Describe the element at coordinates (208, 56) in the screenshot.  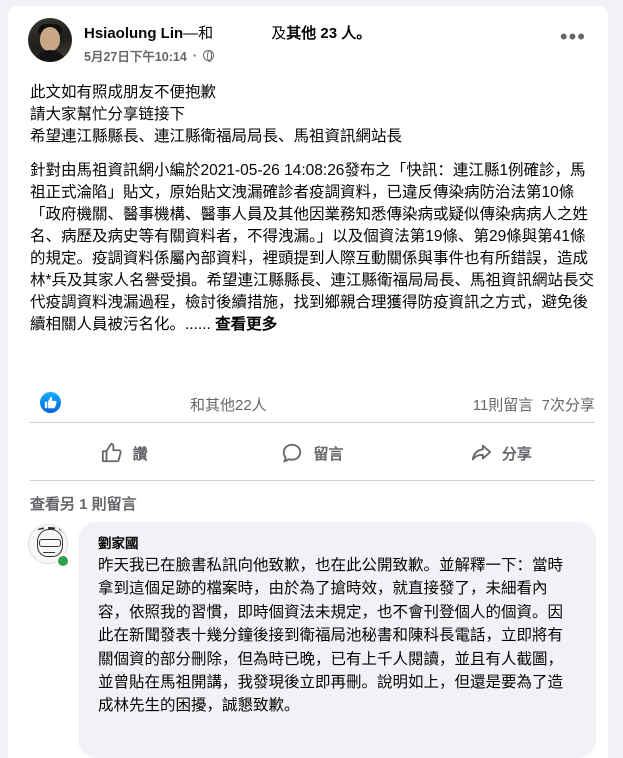
I see `globe-icon` at that location.